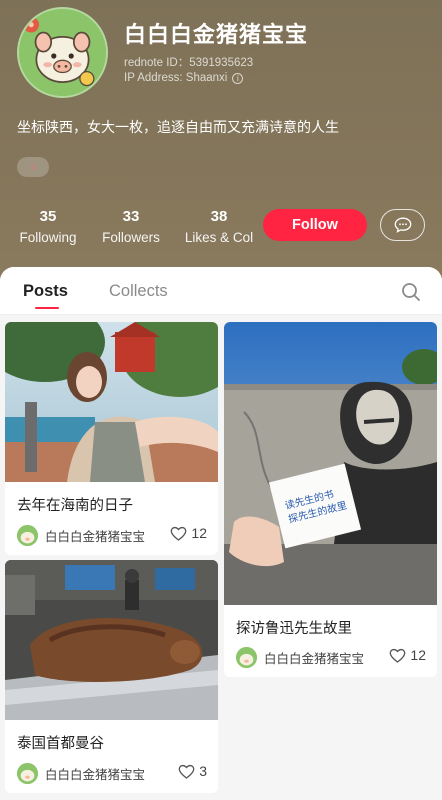  Describe the element at coordinates (178, 127) in the screenshot. I see `profile-bio: 坐标陕西，女大一枚，追逐自由而又充满诗意的人生` at that location.